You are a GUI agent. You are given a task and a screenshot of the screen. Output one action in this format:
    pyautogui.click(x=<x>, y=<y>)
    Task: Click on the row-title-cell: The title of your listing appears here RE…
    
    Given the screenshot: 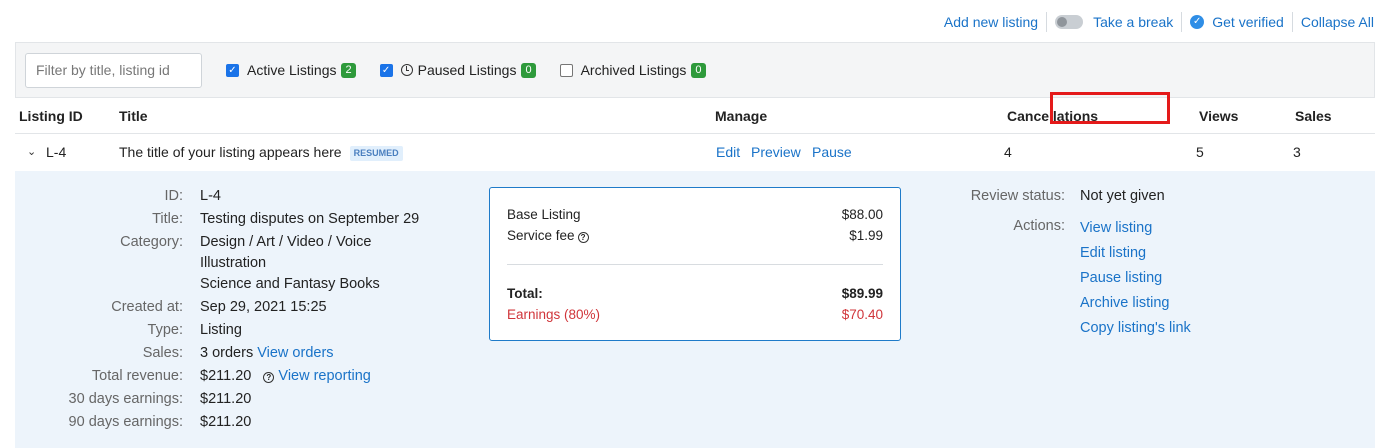 What is the action you would take?
    pyautogui.click(x=261, y=152)
    